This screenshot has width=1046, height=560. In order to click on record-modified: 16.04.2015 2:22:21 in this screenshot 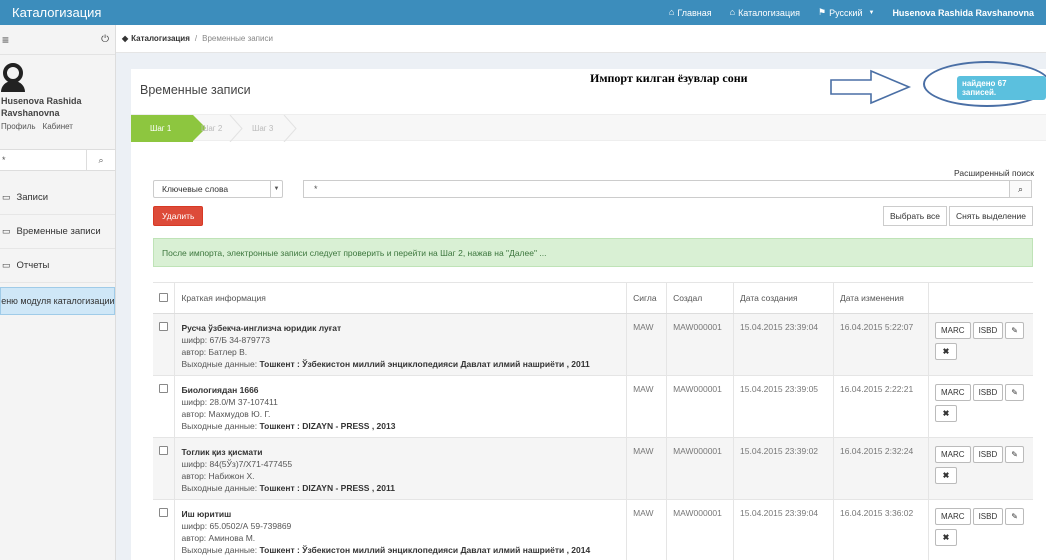, I will do `click(881, 406)`.